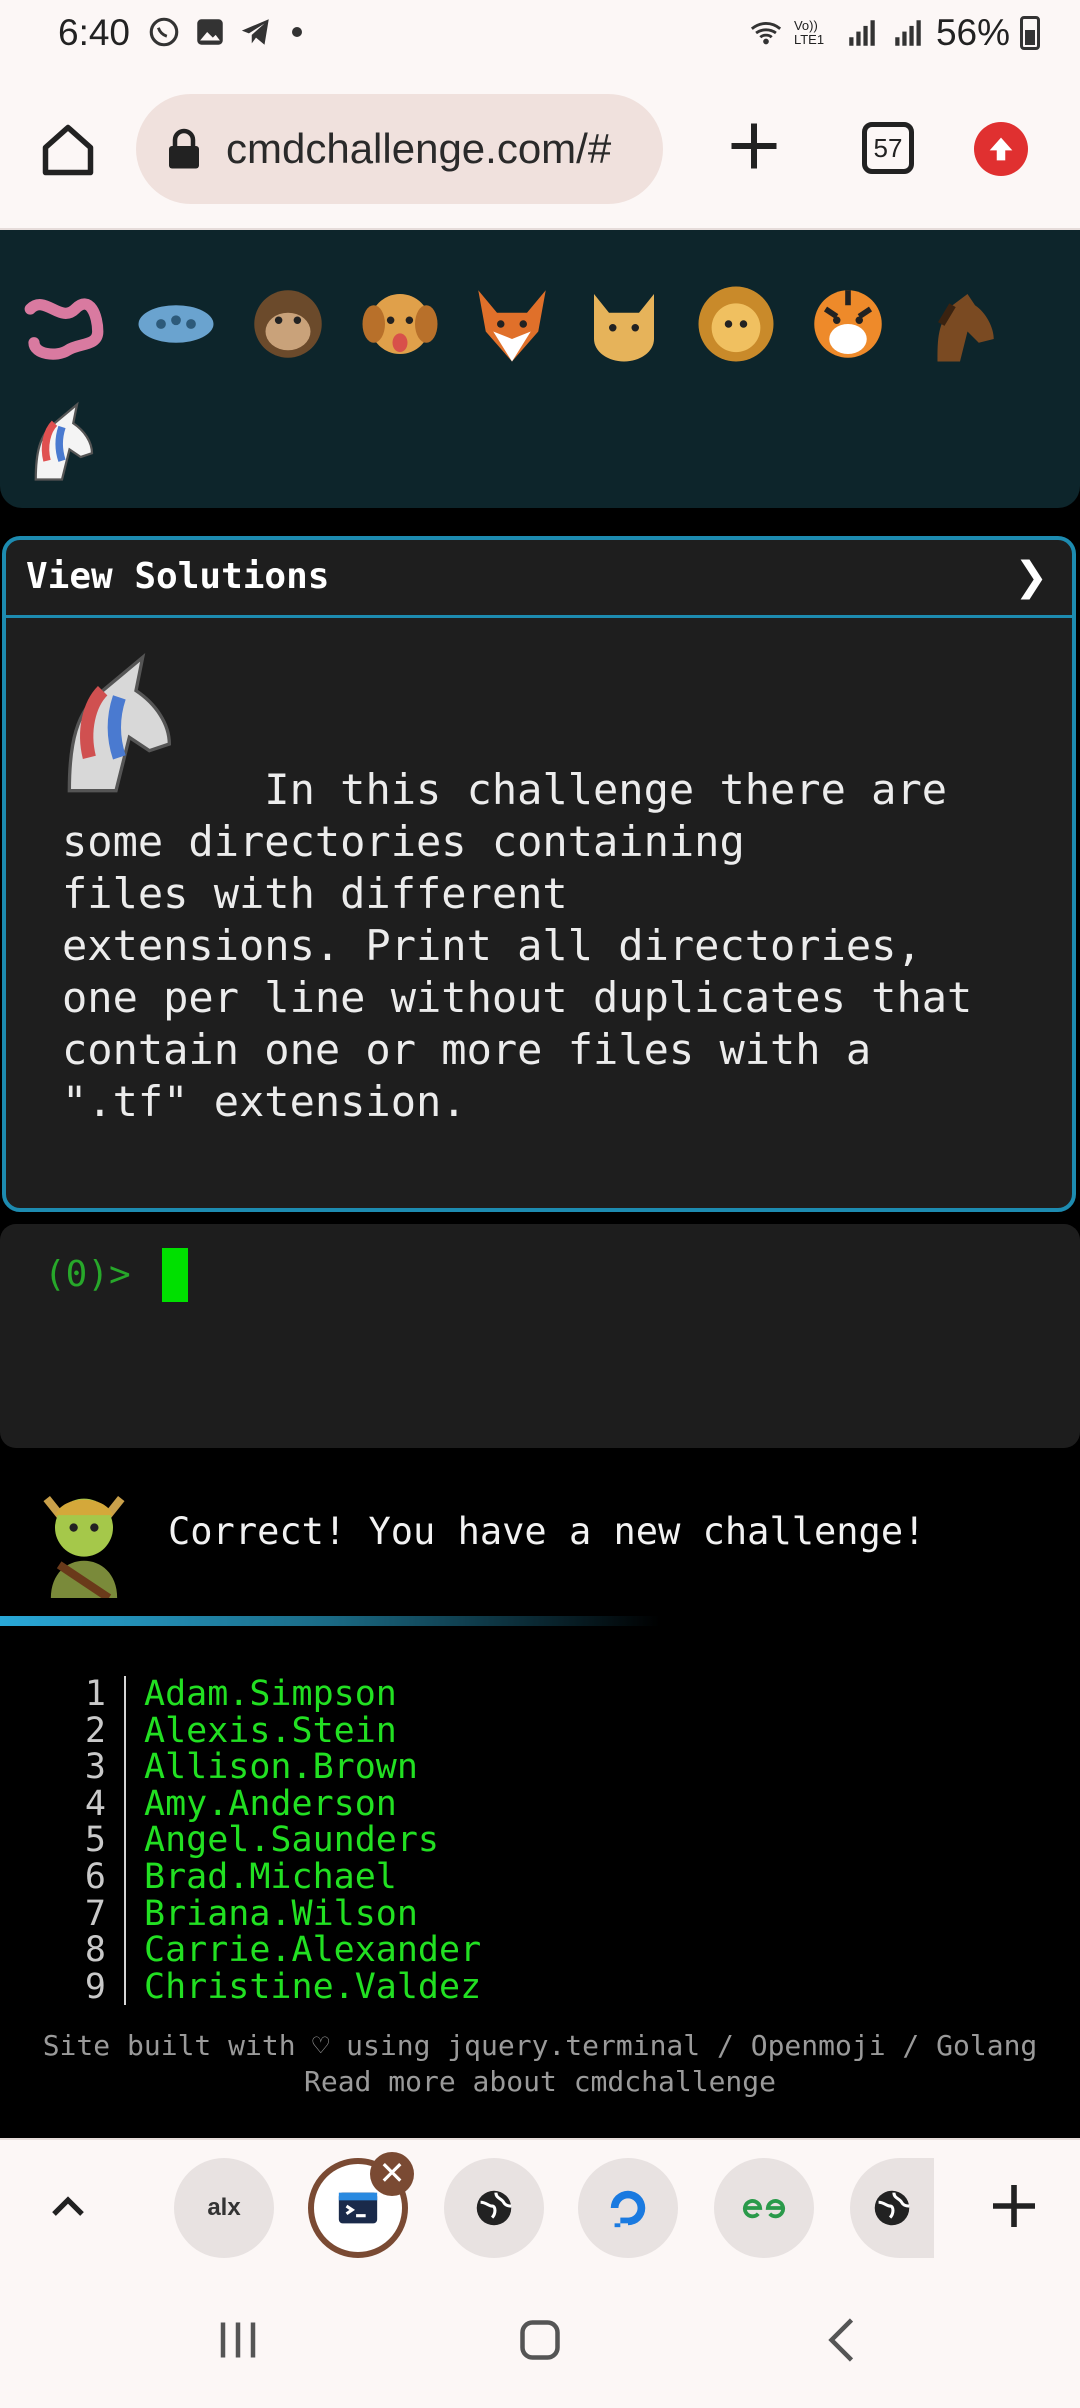  Describe the element at coordinates (297, 32) in the screenshot. I see `more-notifications-dot` at that location.